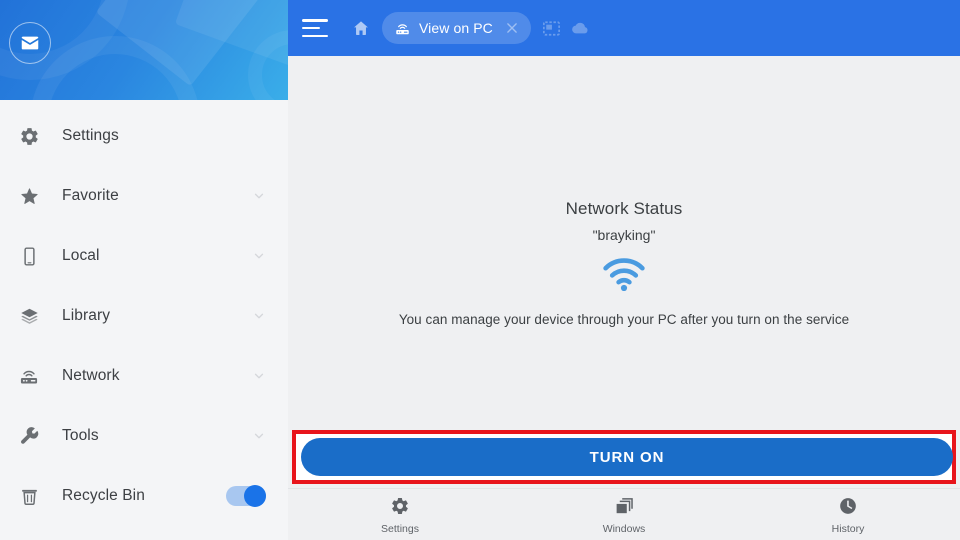 This screenshot has height=540, width=960. Describe the element at coordinates (316, 28) in the screenshot. I see `hamburger-menu-icon` at that location.